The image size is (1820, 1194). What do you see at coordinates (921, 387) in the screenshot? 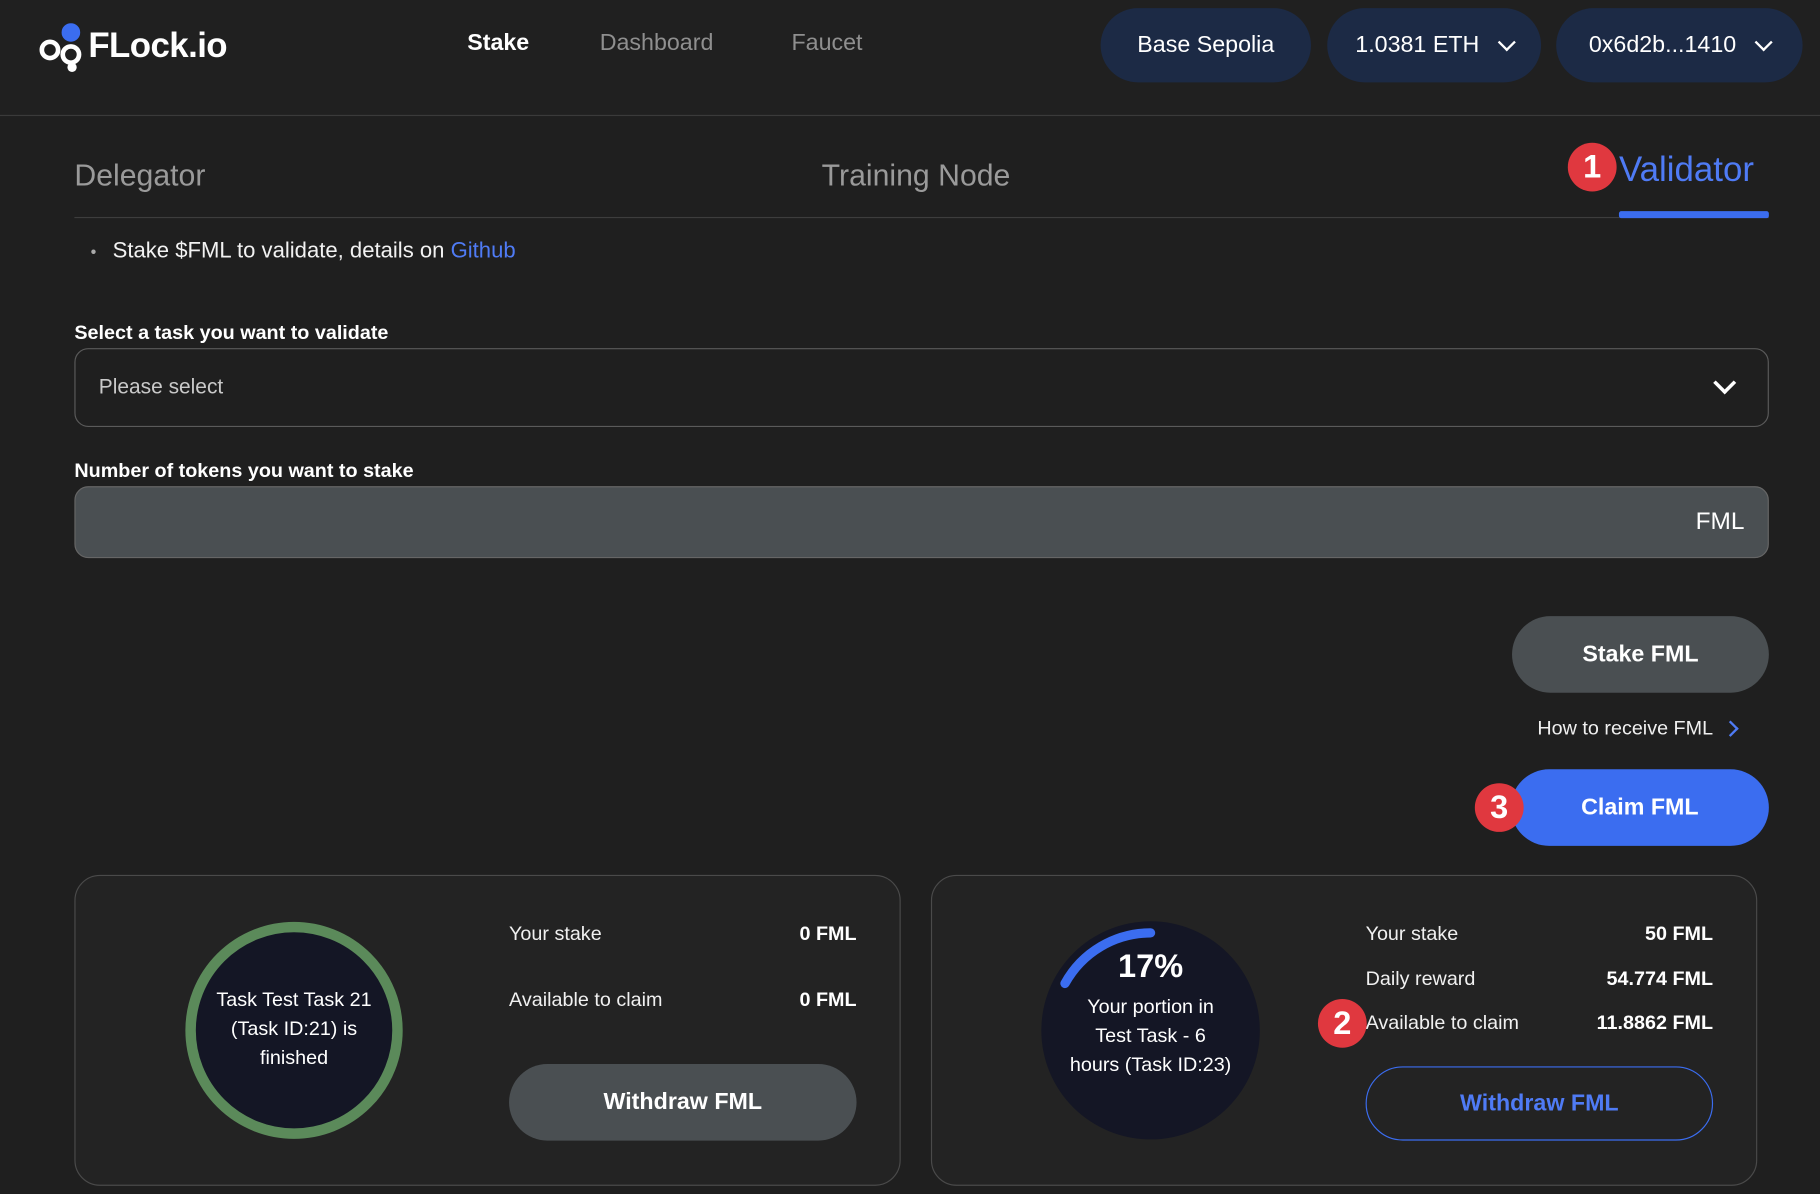
I see `task-select: Please select` at bounding box center [921, 387].